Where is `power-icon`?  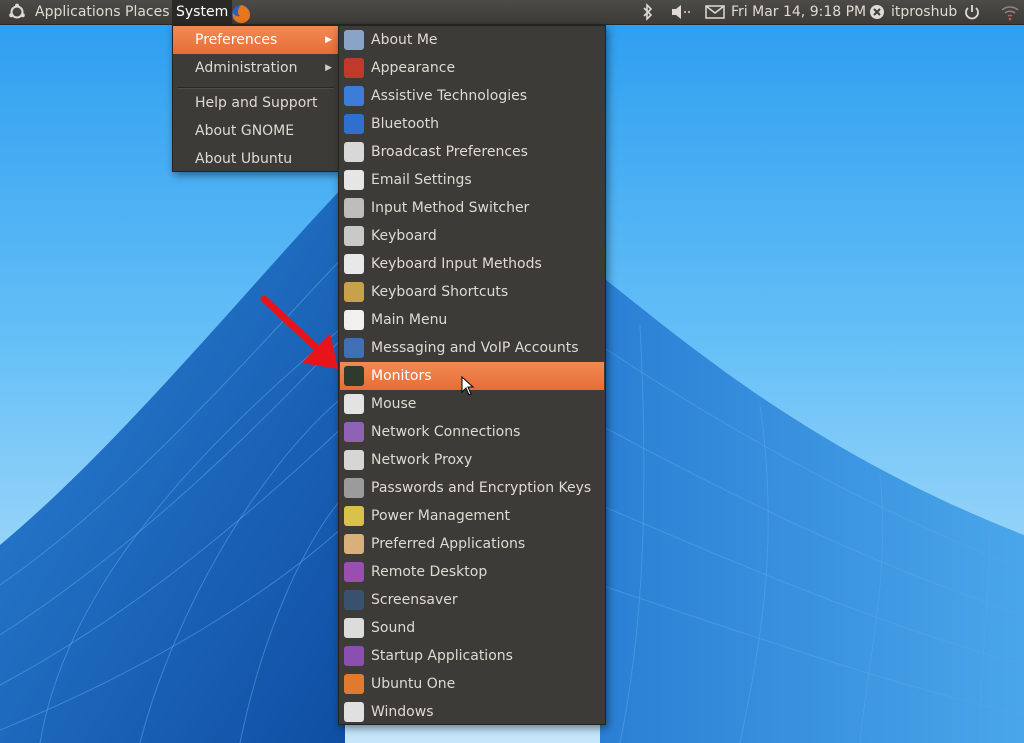 power-icon is located at coordinates (972, 12).